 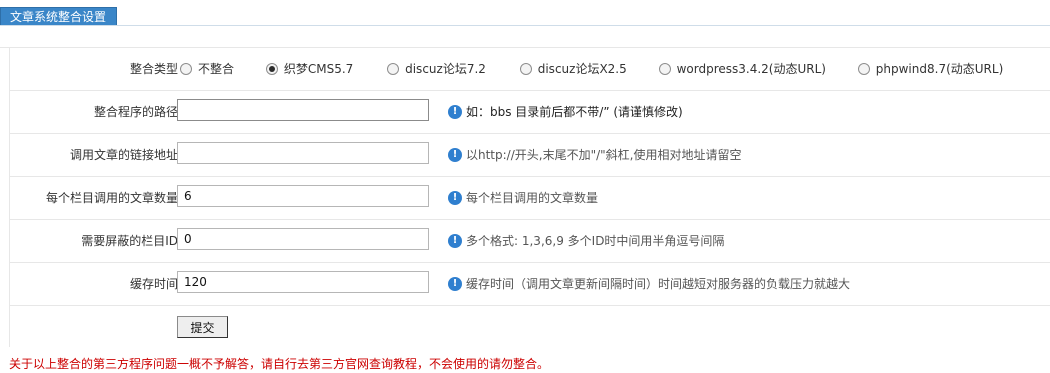 I want to click on program-path-input, so click(x=303, y=110).